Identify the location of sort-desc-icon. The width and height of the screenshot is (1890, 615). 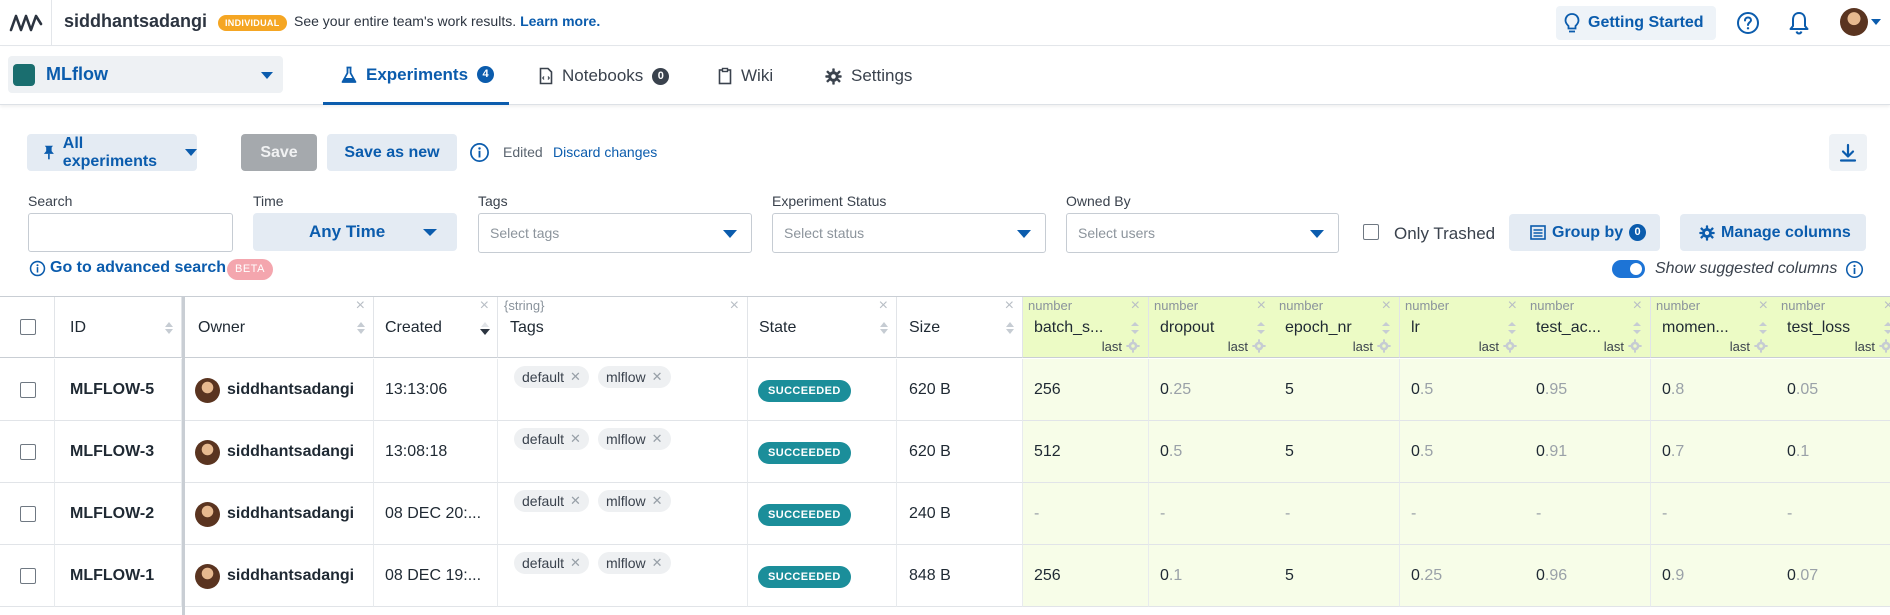
(485, 328).